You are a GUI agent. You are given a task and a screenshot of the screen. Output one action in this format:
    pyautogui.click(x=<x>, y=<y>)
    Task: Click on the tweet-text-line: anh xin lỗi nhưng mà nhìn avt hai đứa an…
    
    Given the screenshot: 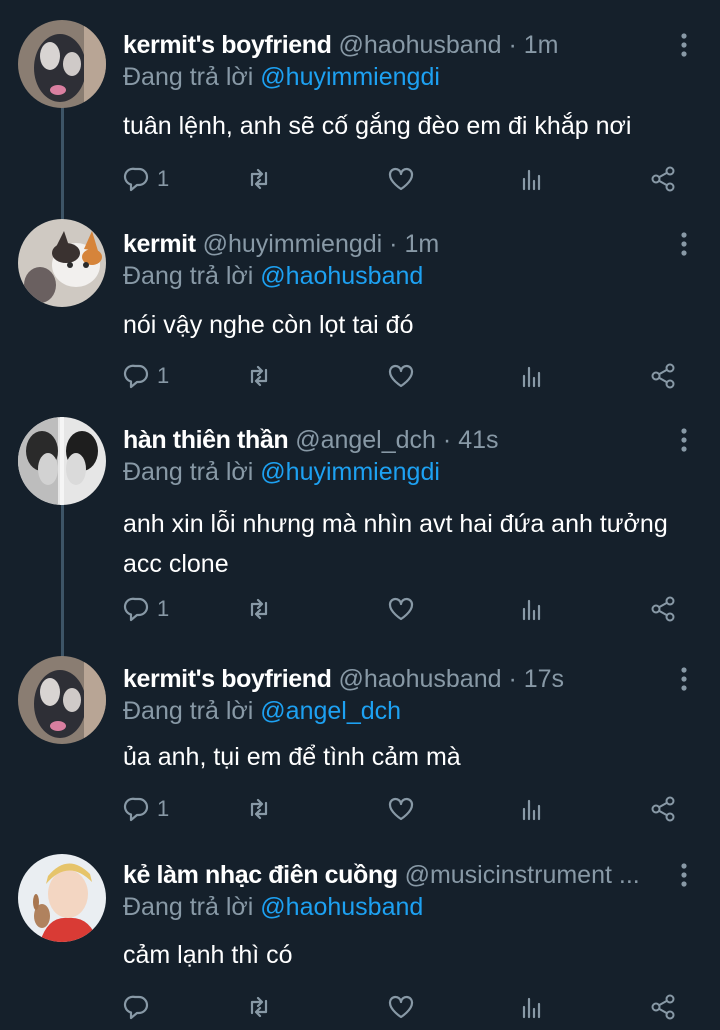 What is the action you would take?
    pyautogui.click(x=395, y=524)
    